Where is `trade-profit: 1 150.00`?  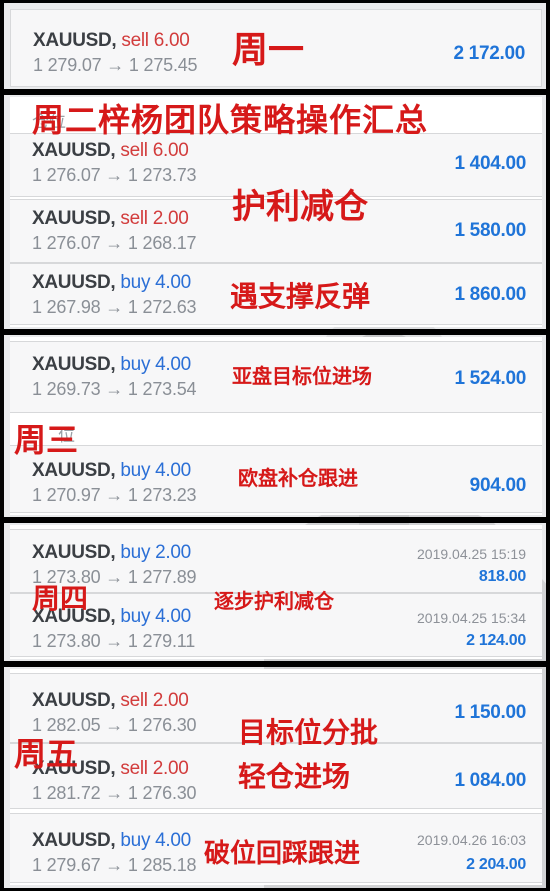 trade-profit: 1 150.00 is located at coordinates (490, 712).